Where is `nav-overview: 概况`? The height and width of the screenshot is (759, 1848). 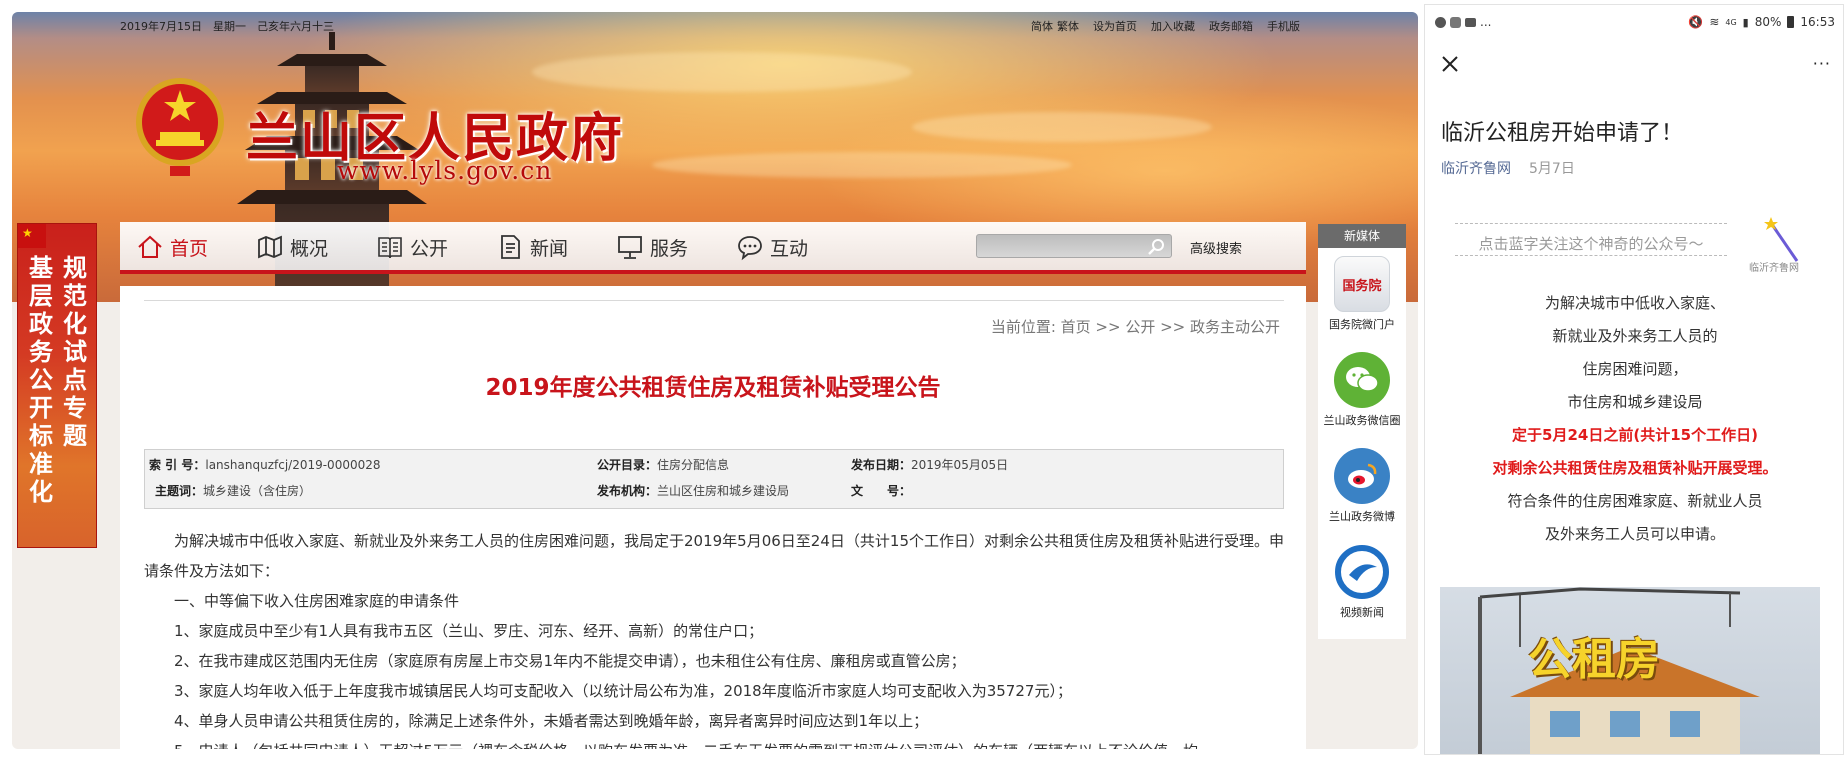 nav-overview: 概况 is located at coordinates (292, 247).